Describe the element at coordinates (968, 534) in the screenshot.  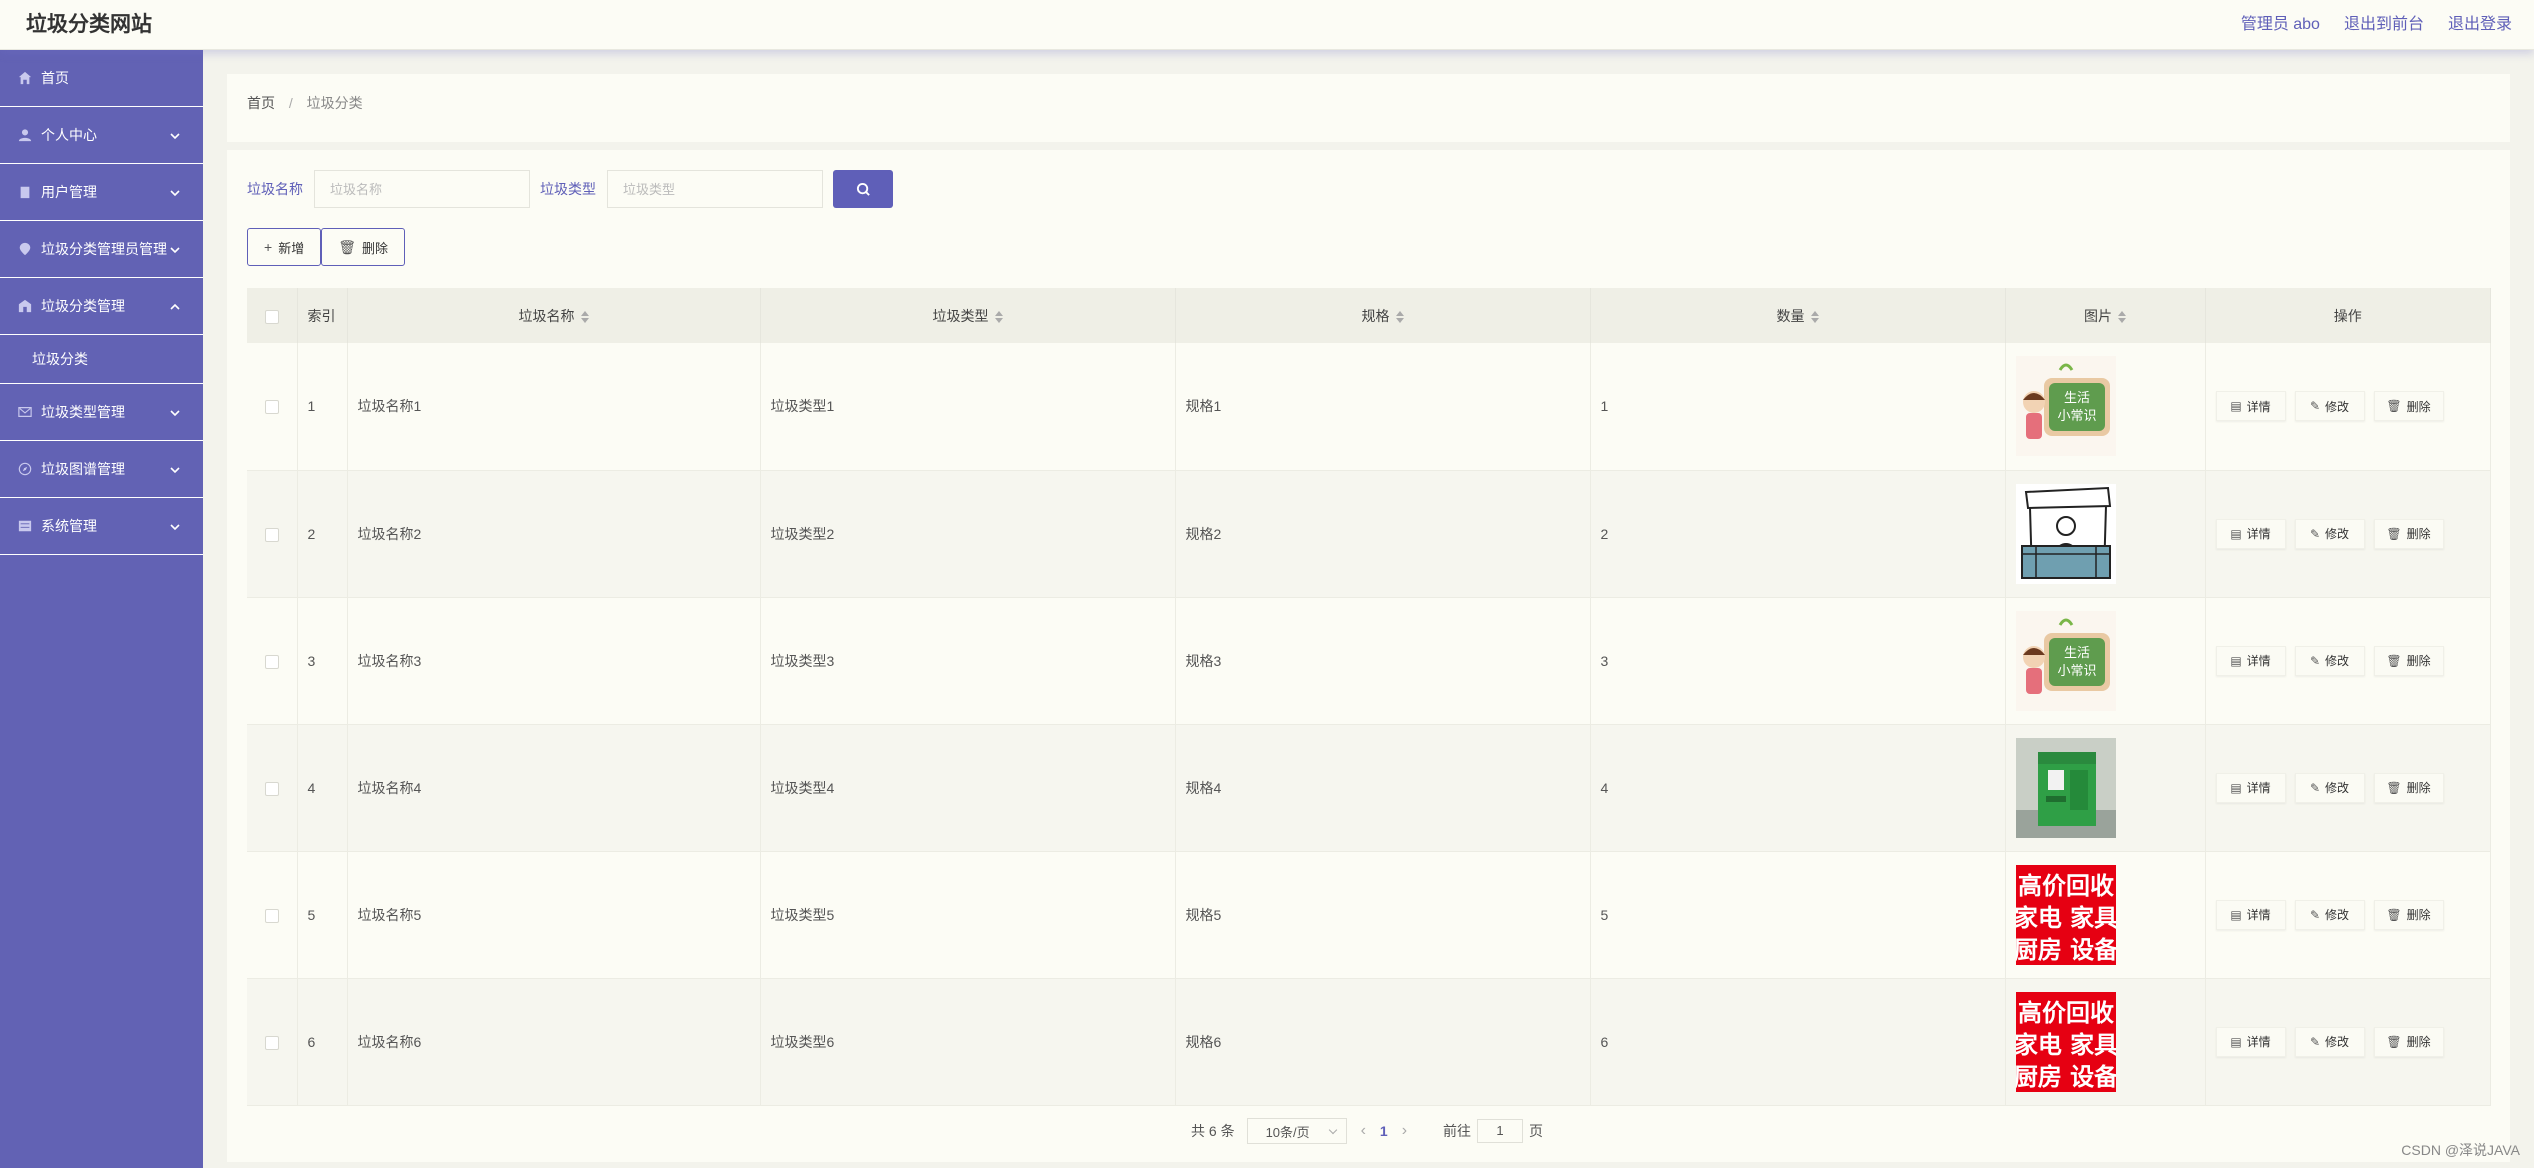
I see `cell-type: 垃圾类型2` at that location.